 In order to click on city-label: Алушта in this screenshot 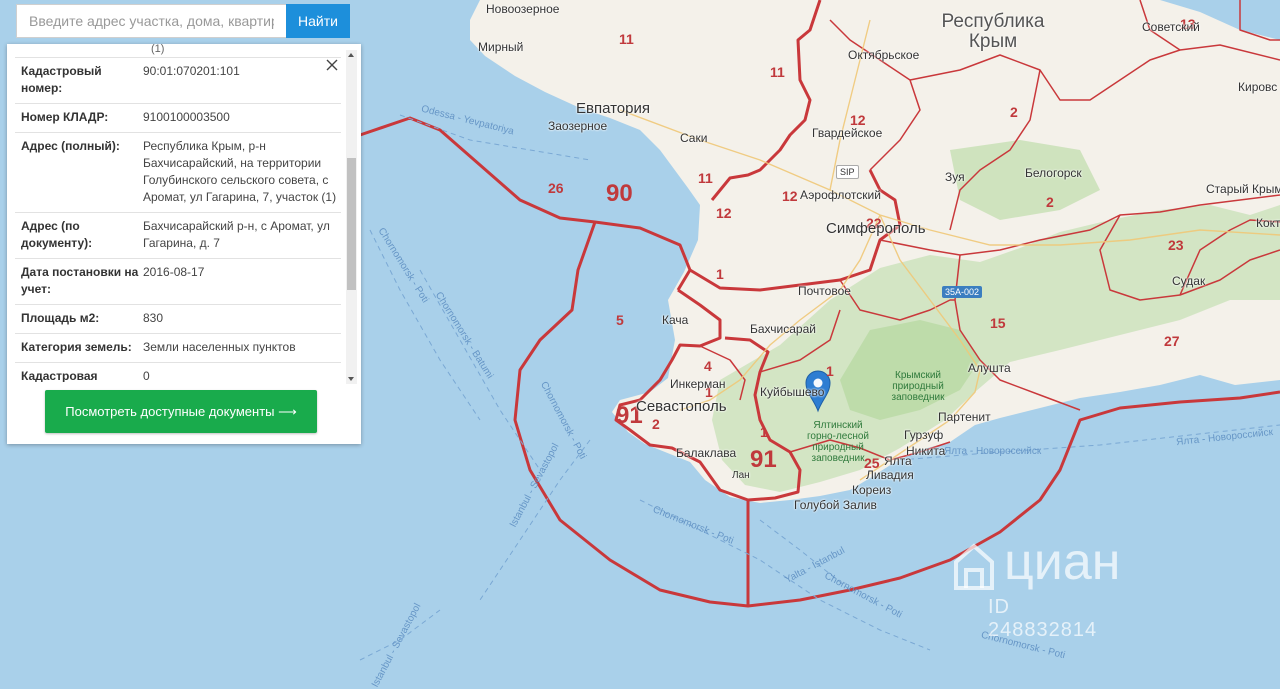, I will do `click(989, 368)`.